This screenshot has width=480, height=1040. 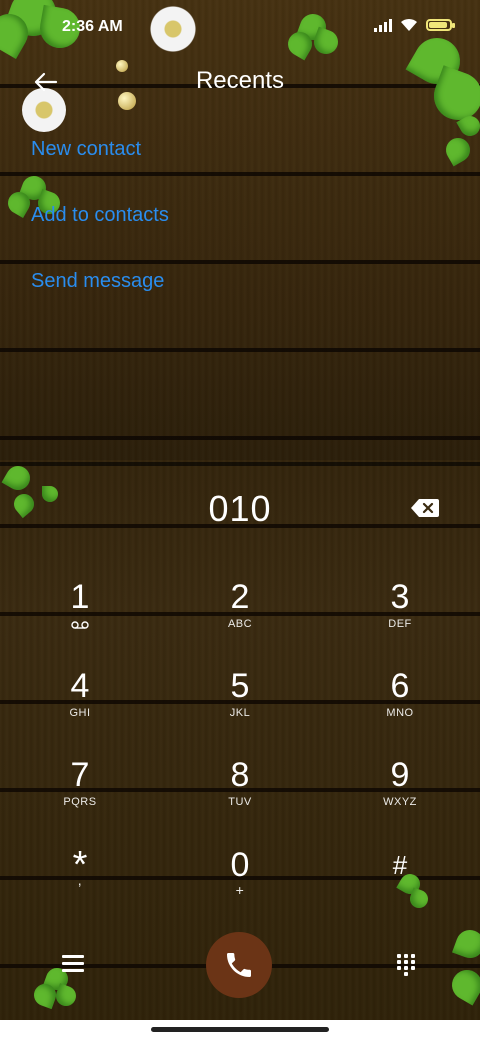 What do you see at coordinates (97, 281) in the screenshot?
I see `send-message-link: Send message` at bounding box center [97, 281].